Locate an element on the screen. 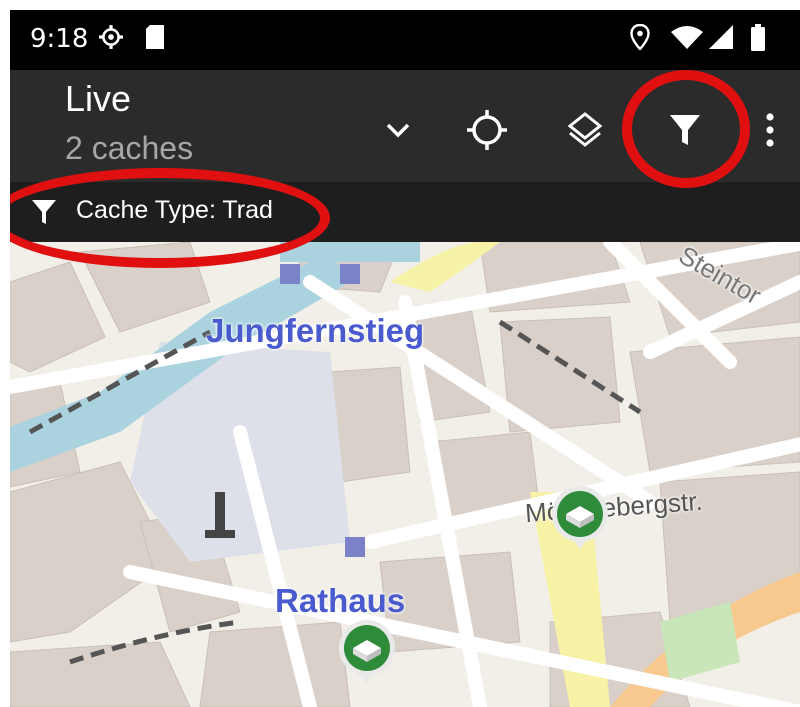 The image size is (800, 707). sd-card-icon is located at coordinates (155, 39).